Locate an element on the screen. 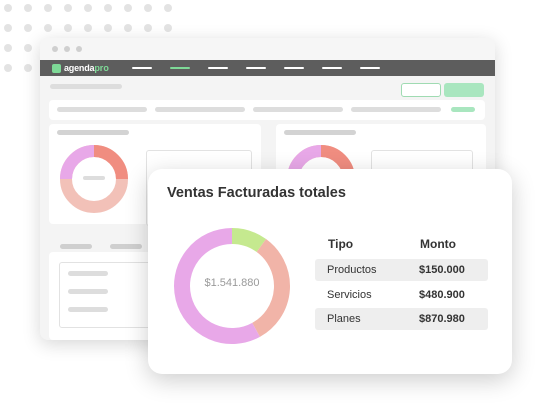 This screenshot has height=411, width=549. table-row: Servicios $480.900 is located at coordinates (401, 295).